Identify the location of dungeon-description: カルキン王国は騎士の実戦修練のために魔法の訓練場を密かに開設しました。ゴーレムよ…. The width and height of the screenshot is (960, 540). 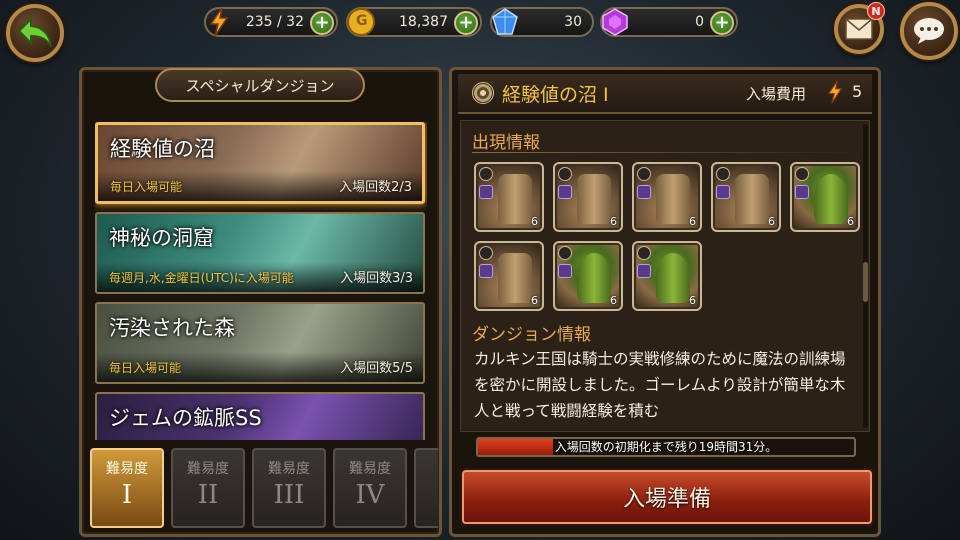
(660, 385).